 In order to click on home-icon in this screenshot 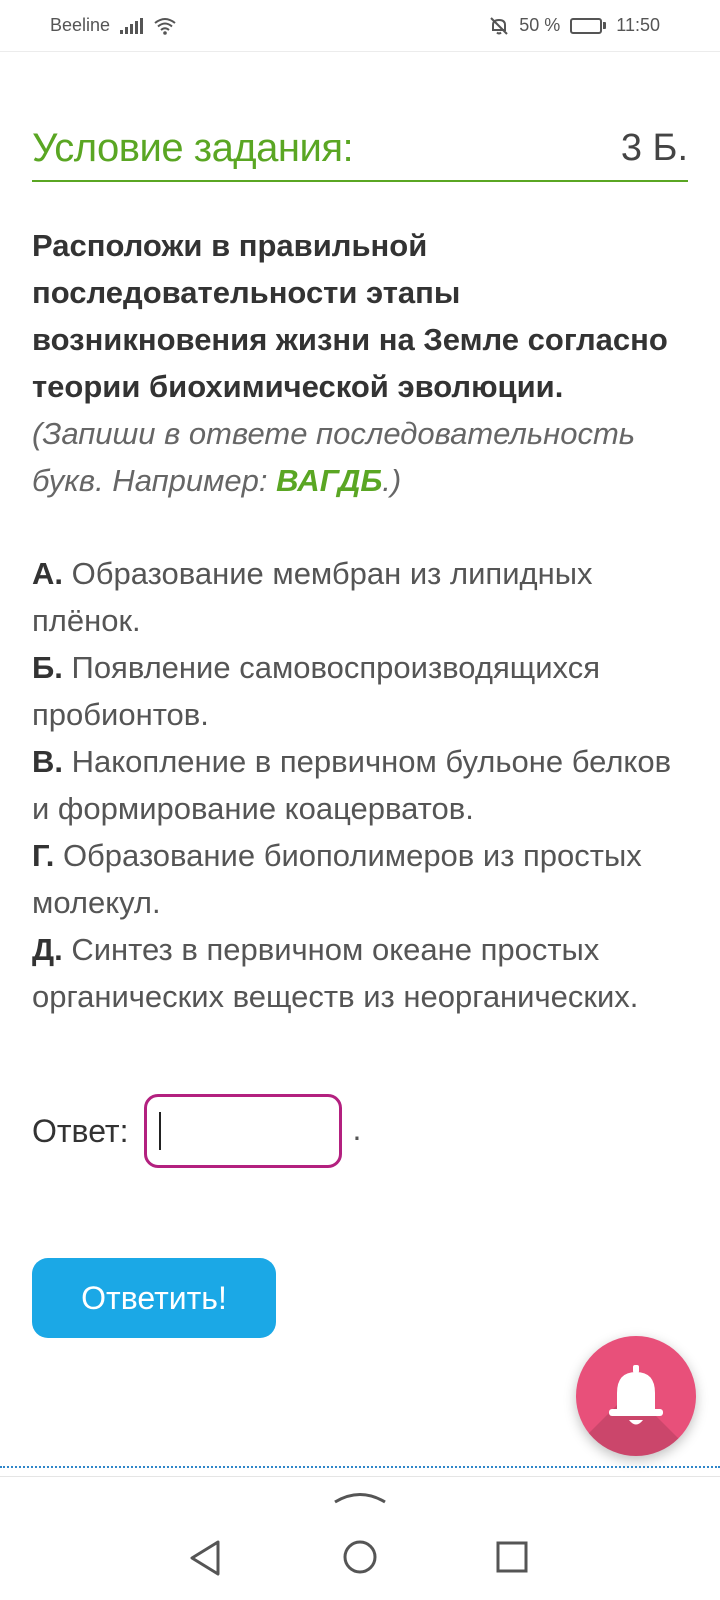, I will do `click(360, 1557)`.